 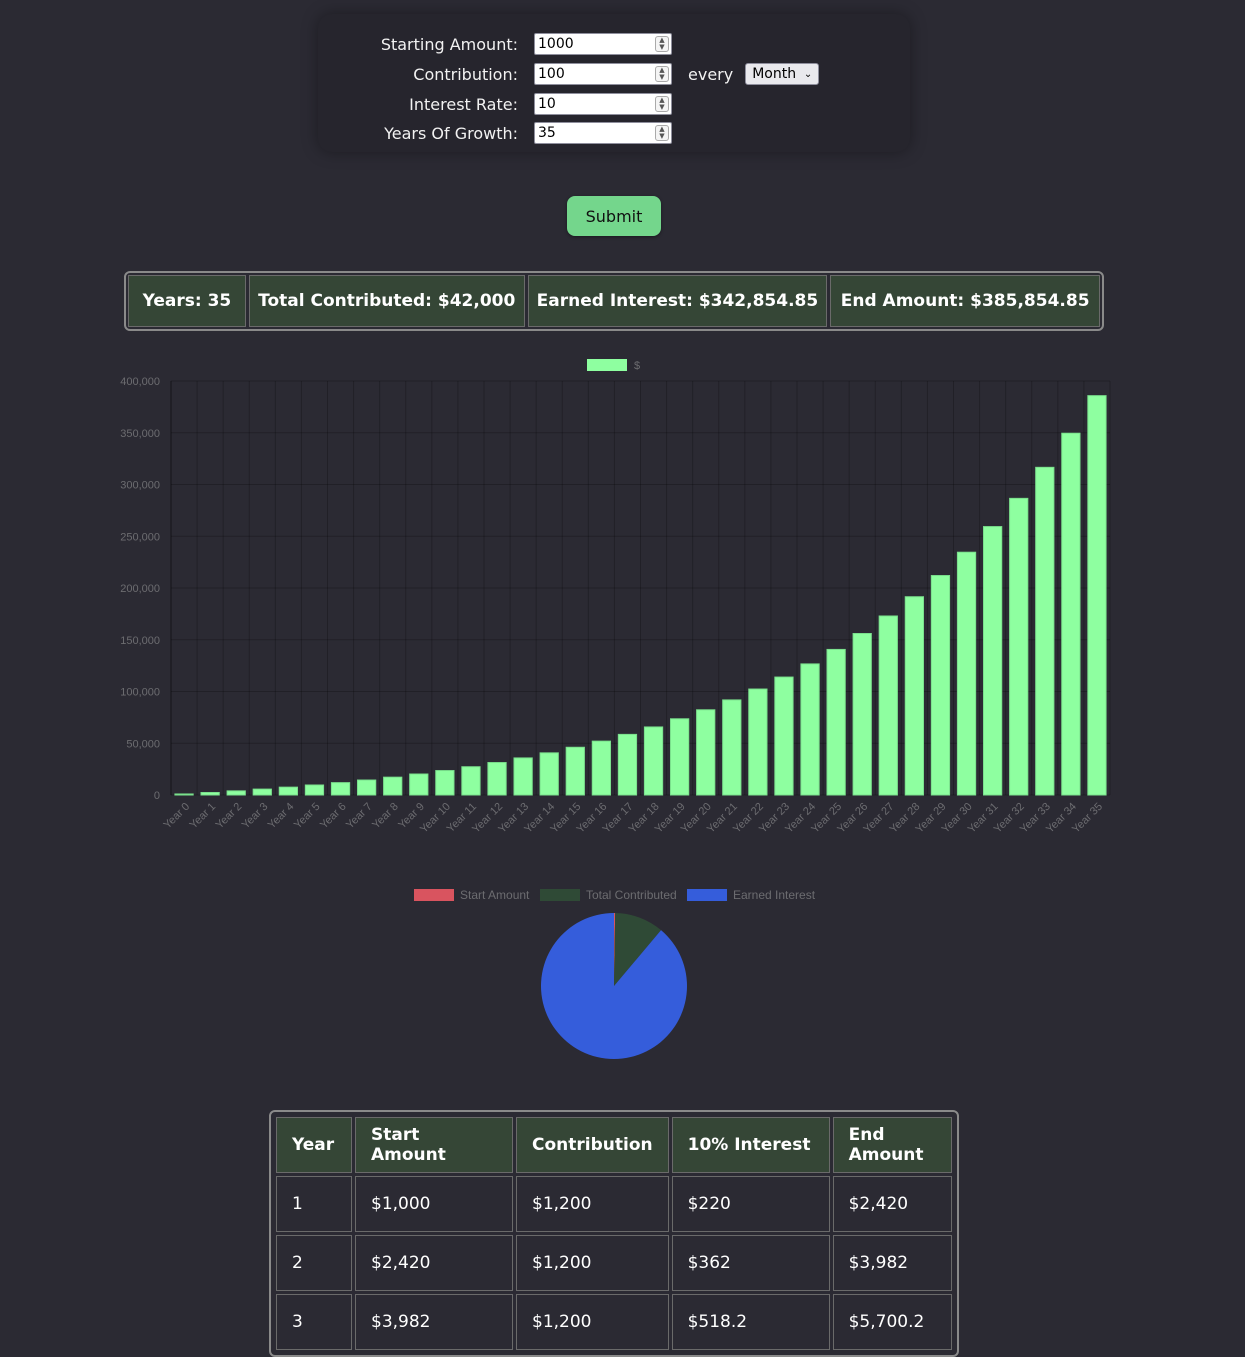 I want to click on col-interest: 10% Interest, so click(x=750, y=1145).